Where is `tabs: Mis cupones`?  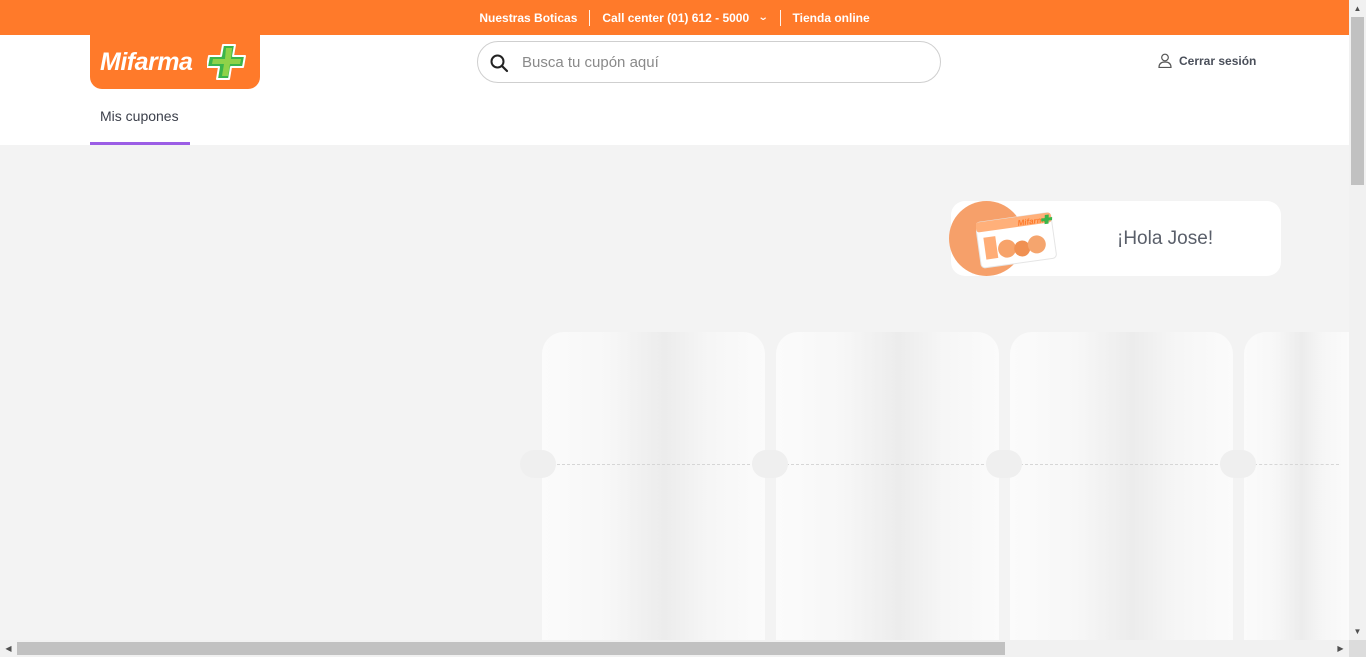 tabs: Mis cupones is located at coordinates (140, 121).